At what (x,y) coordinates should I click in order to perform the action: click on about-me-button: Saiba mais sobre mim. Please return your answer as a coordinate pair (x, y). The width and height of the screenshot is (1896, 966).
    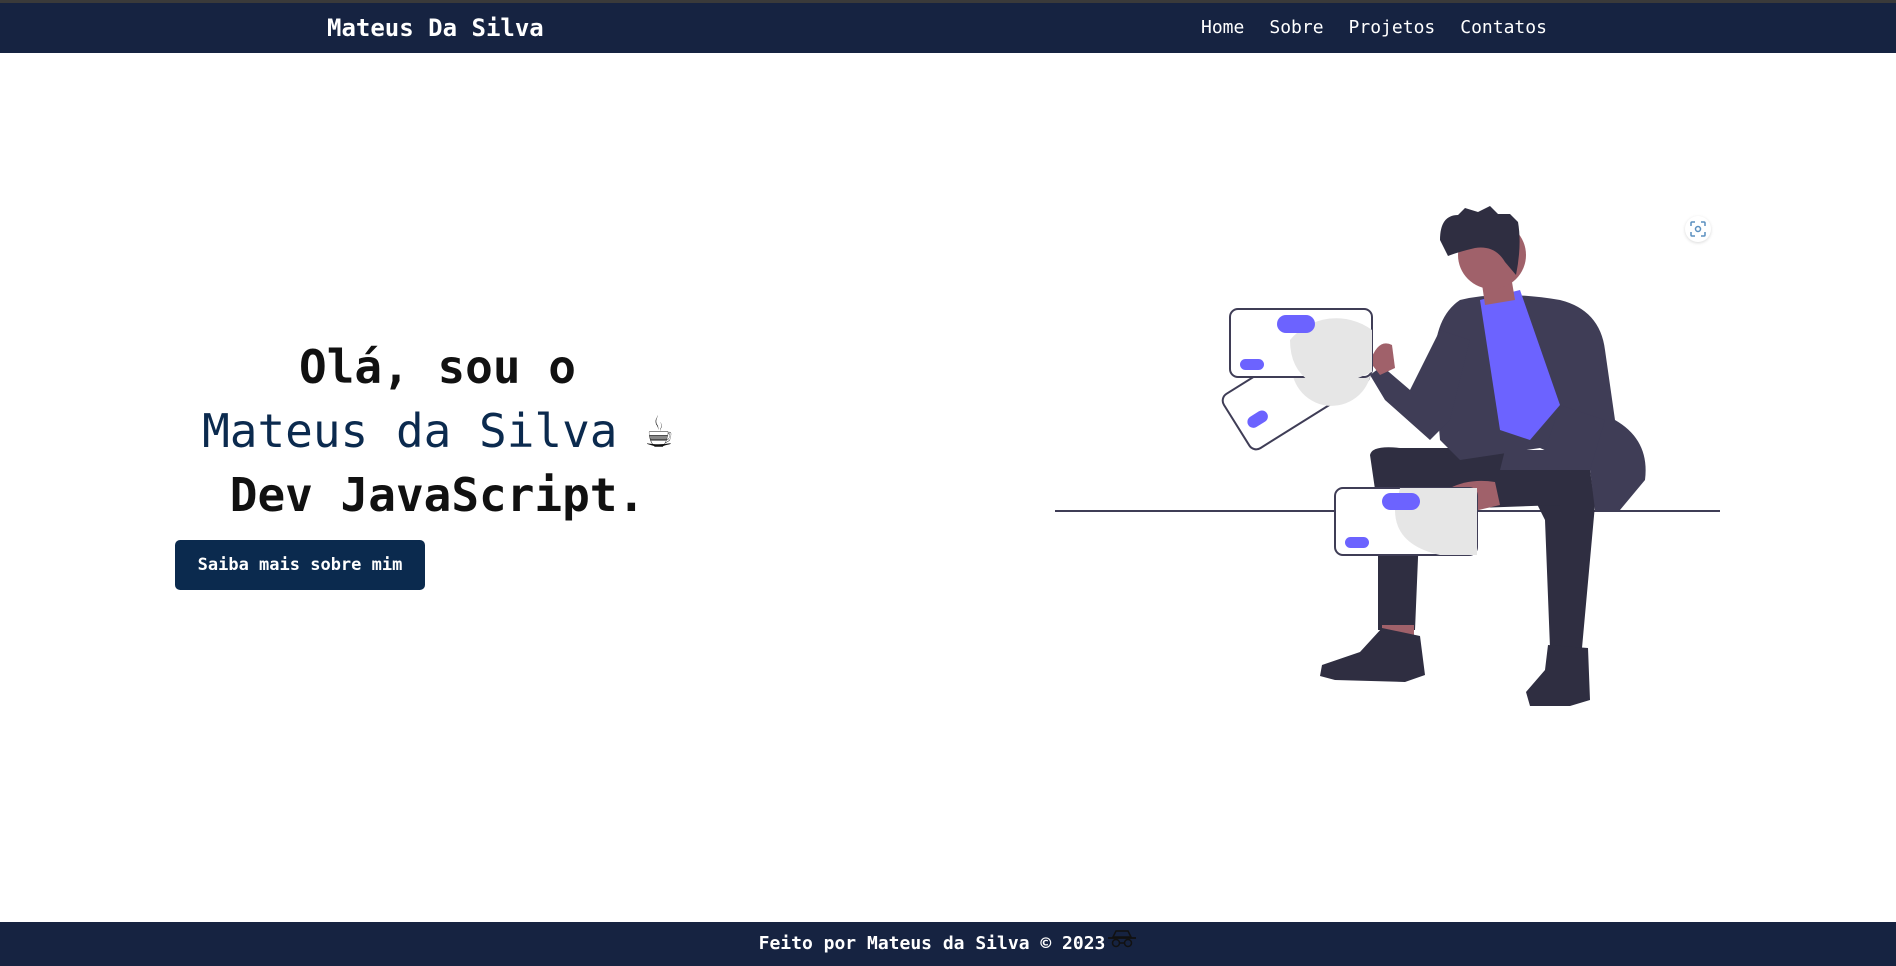
    Looking at the image, I should click on (300, 565).